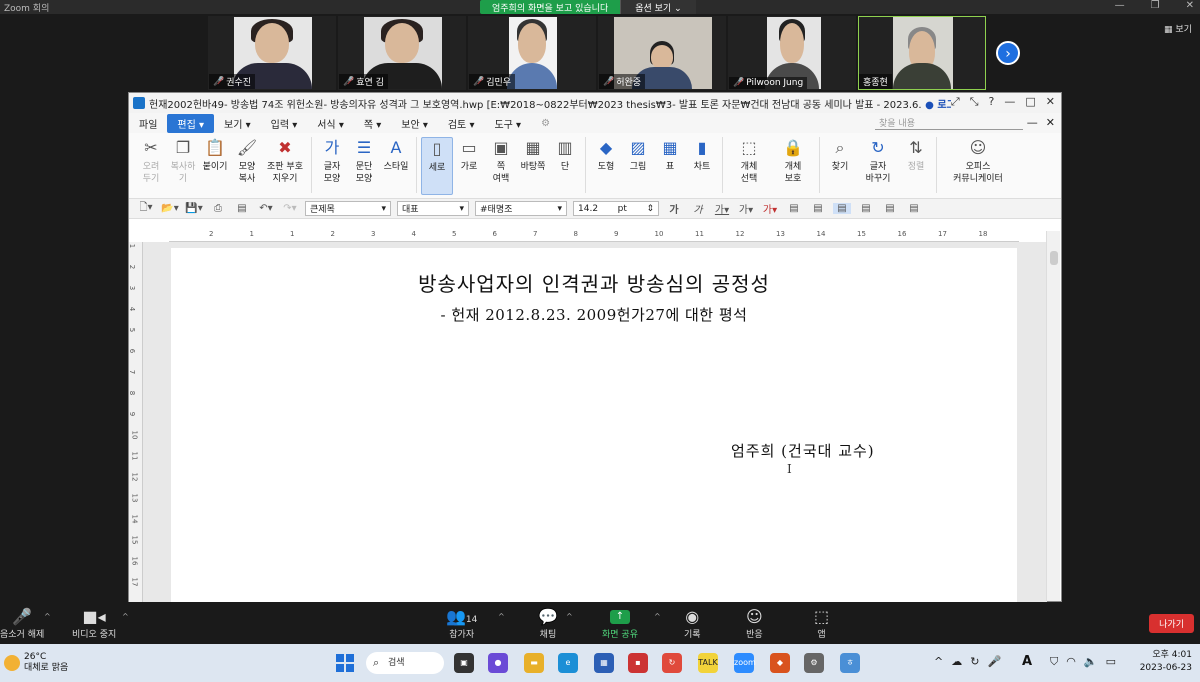 The height and width of the screenshot is (682, 1200). Describe the element at coordinates (746, 208) in the screenshot. I see `strike-icon: 가▾` at that location.